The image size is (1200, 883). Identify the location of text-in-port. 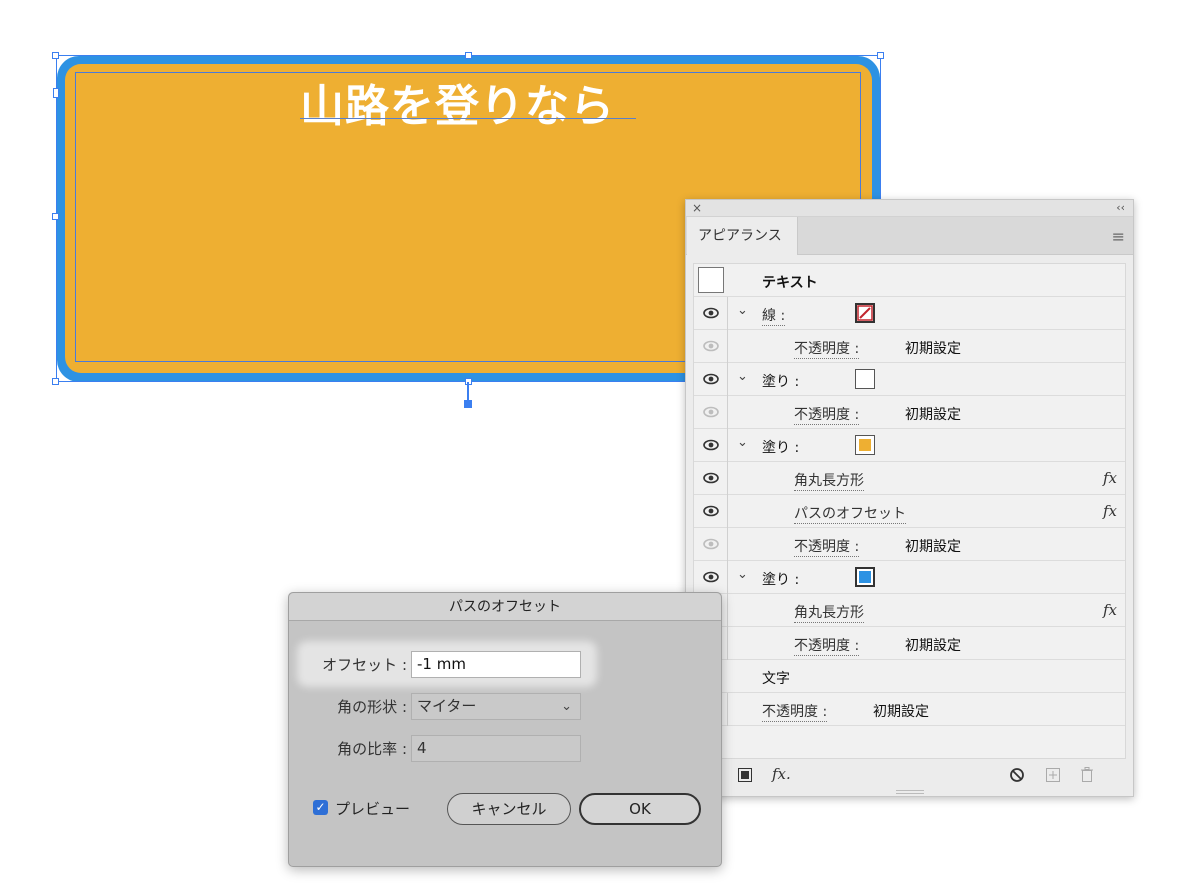
(56, 93).